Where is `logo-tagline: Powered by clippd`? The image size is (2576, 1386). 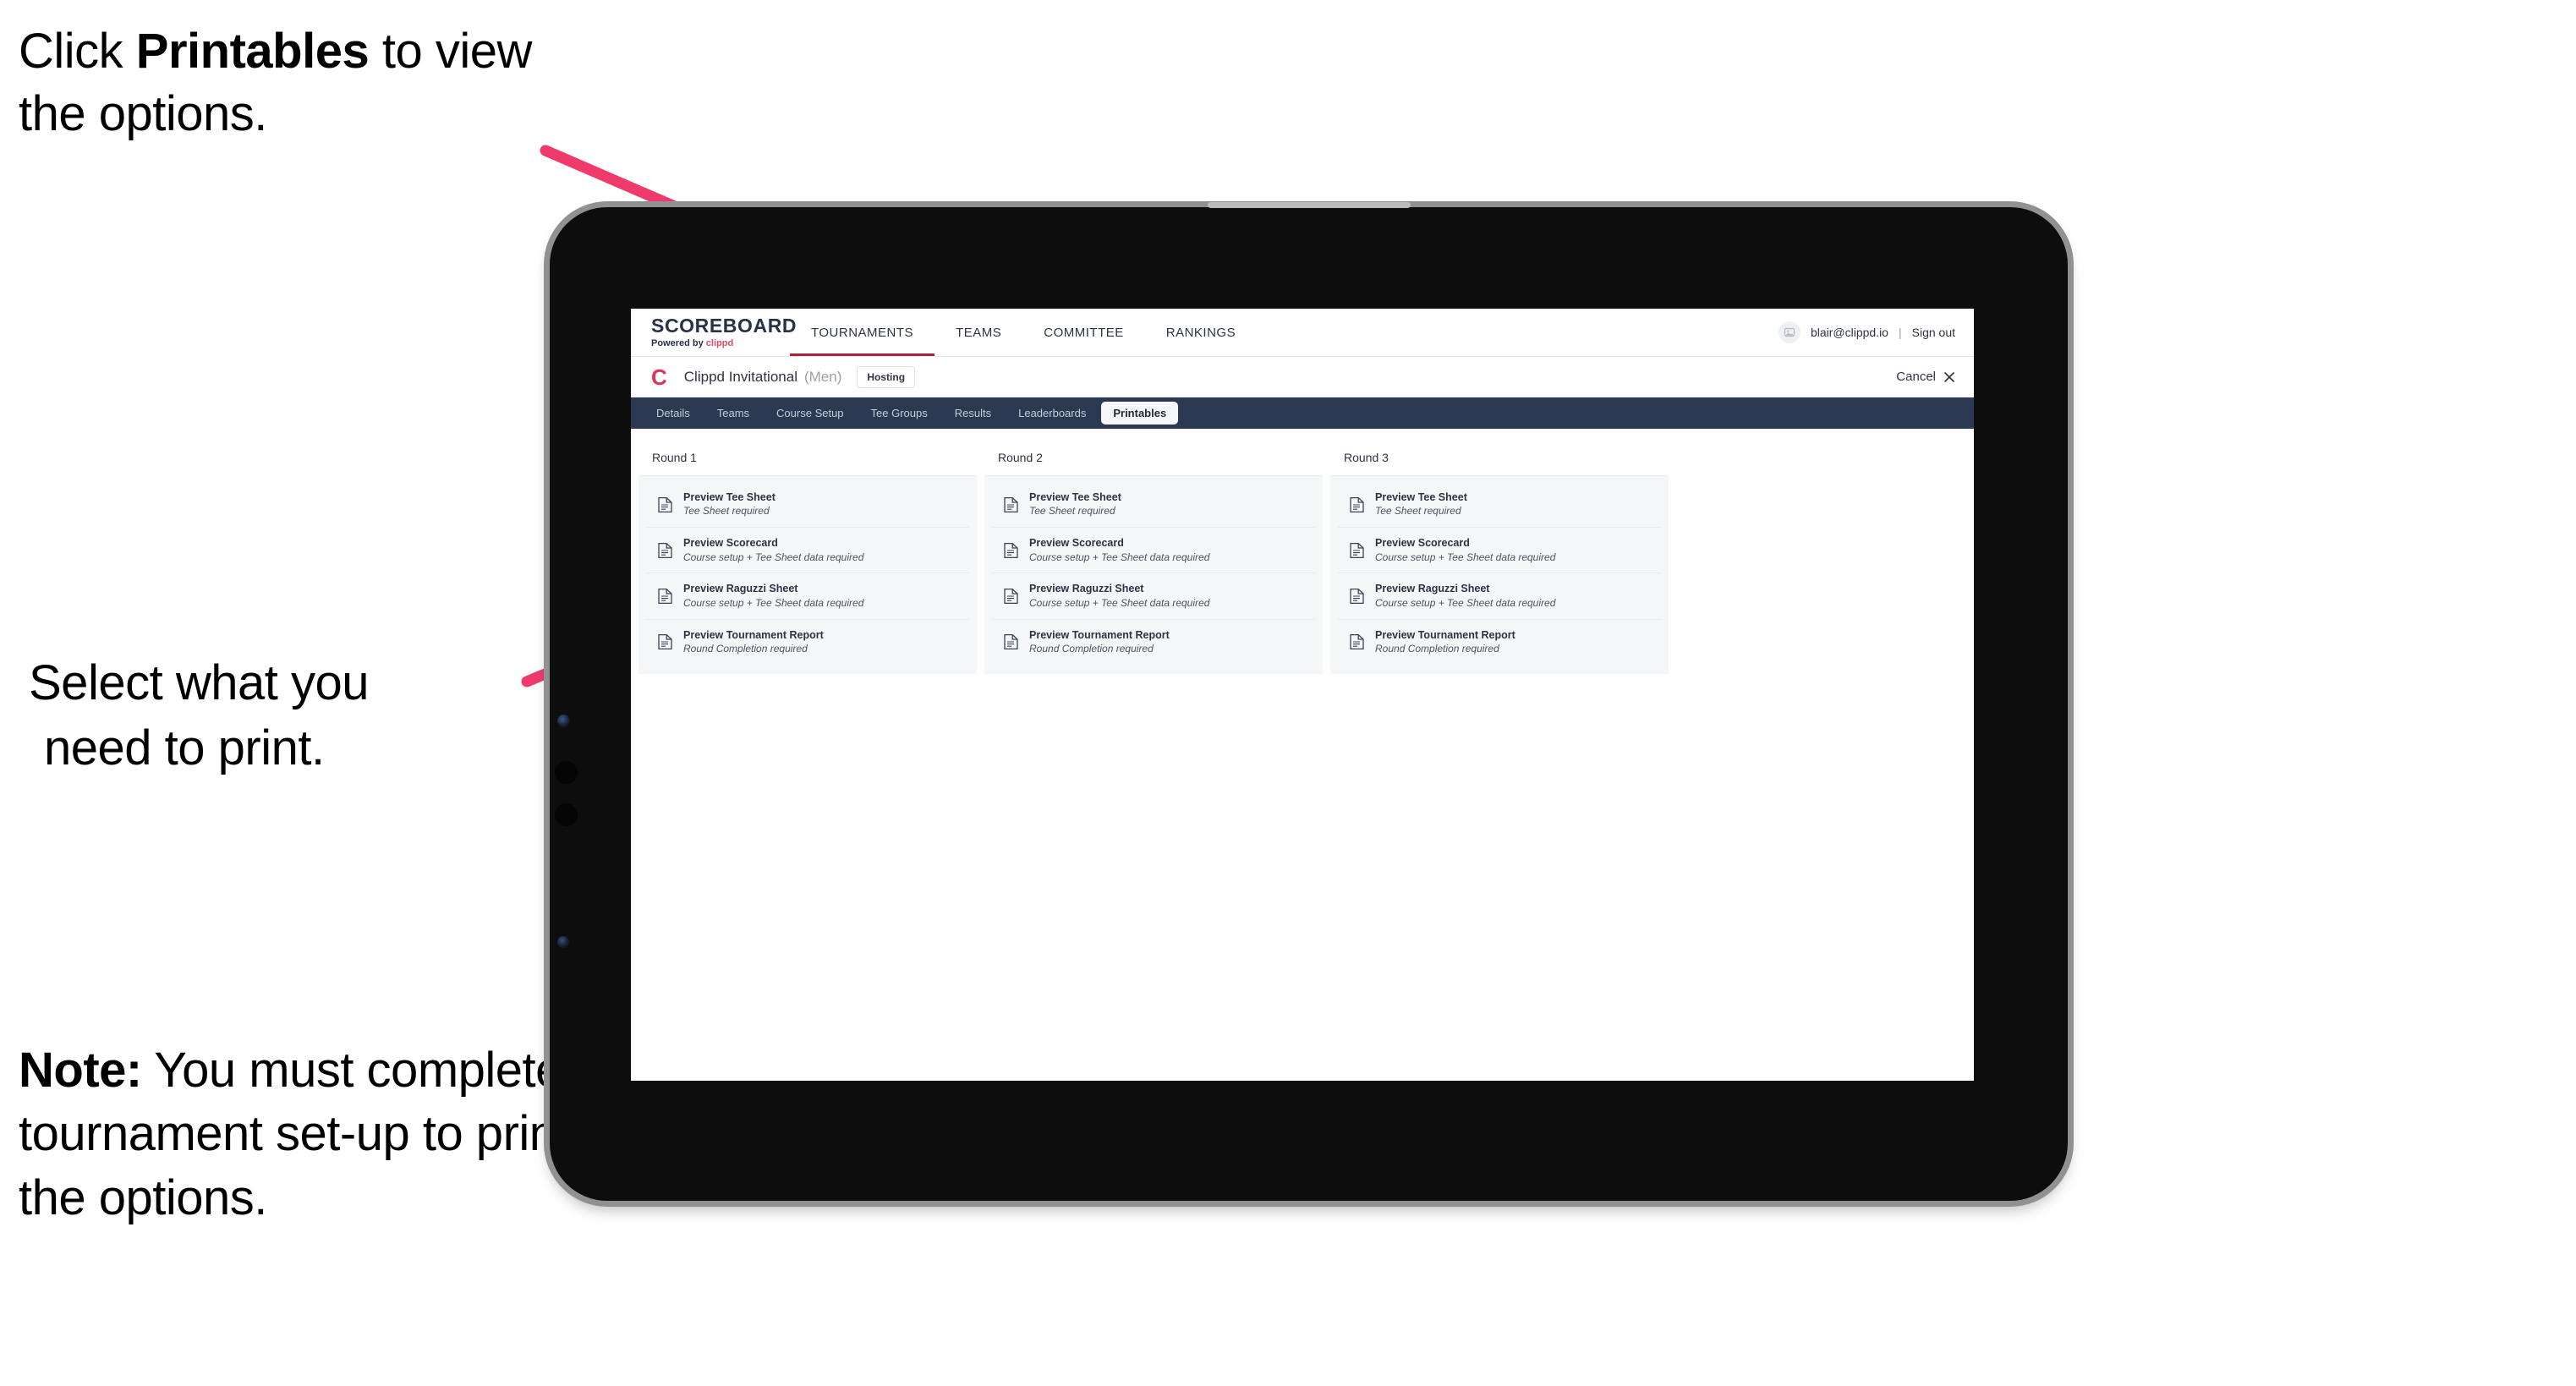 logo-tagline: Powered by clippd is located at coordinates (708, 343).